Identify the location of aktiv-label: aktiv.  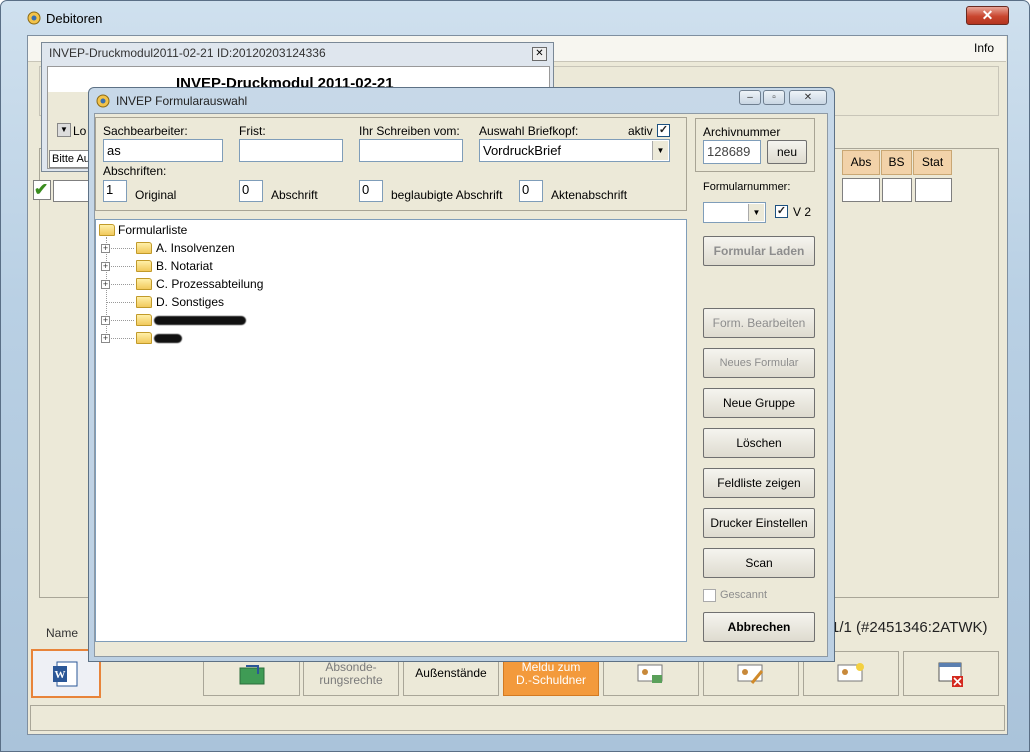
(640, 131).